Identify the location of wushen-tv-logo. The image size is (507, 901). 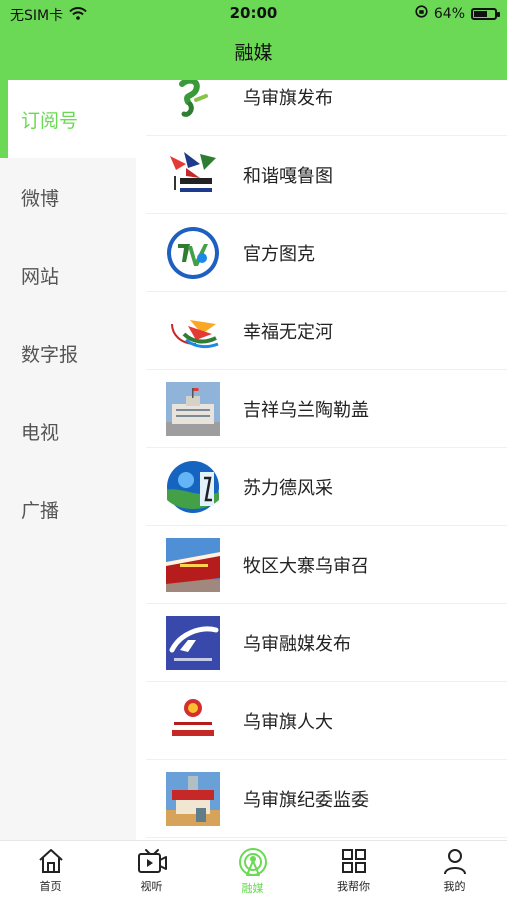
(193, 643).